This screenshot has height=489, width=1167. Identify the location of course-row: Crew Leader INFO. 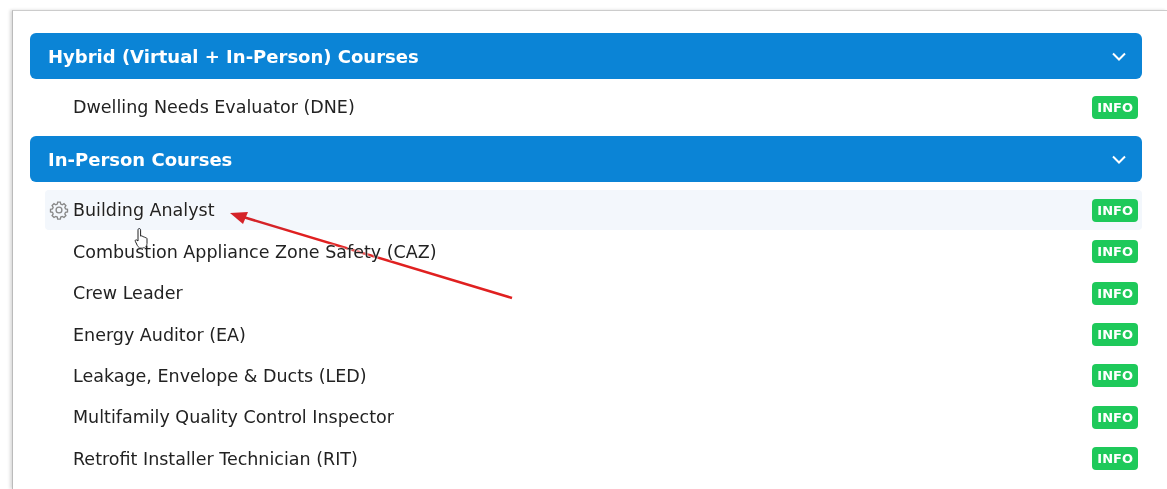
(593, 293).